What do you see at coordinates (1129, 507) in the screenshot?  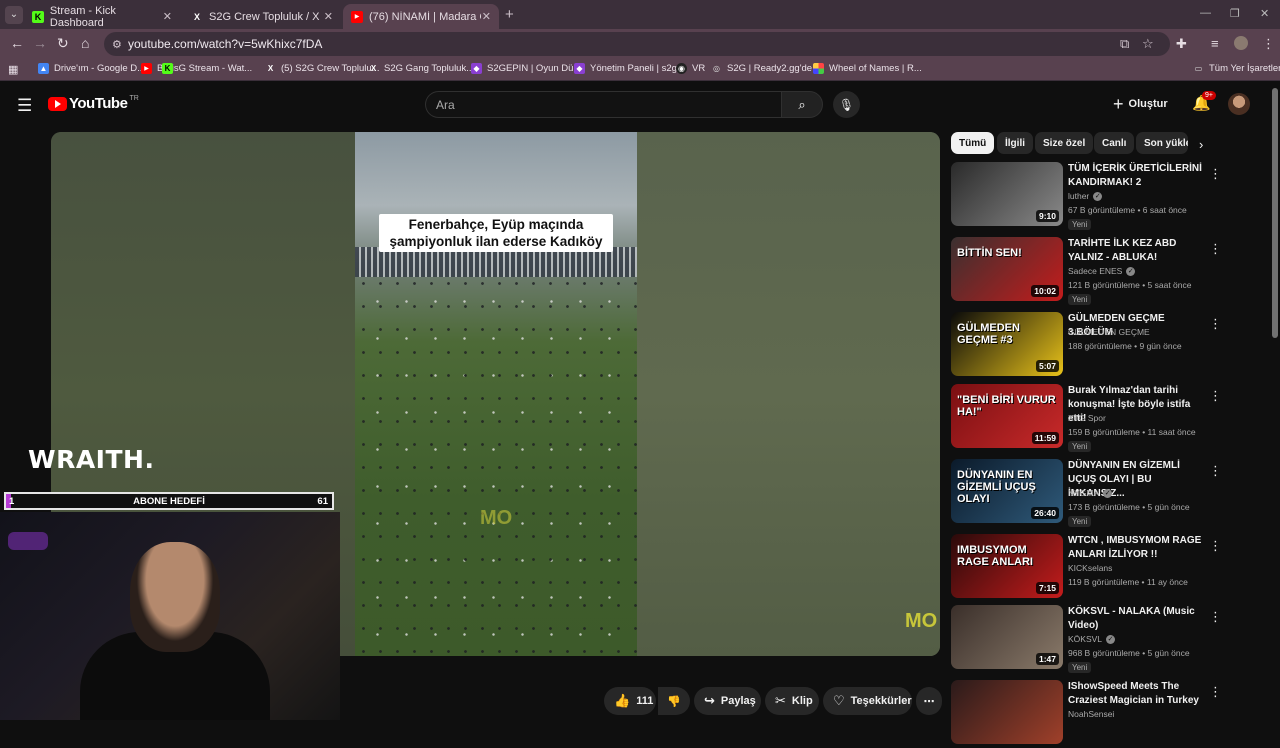 I see `video-meta: 173 B görüntüleme • 5 gün önce` at bounding box center [1129, 507].